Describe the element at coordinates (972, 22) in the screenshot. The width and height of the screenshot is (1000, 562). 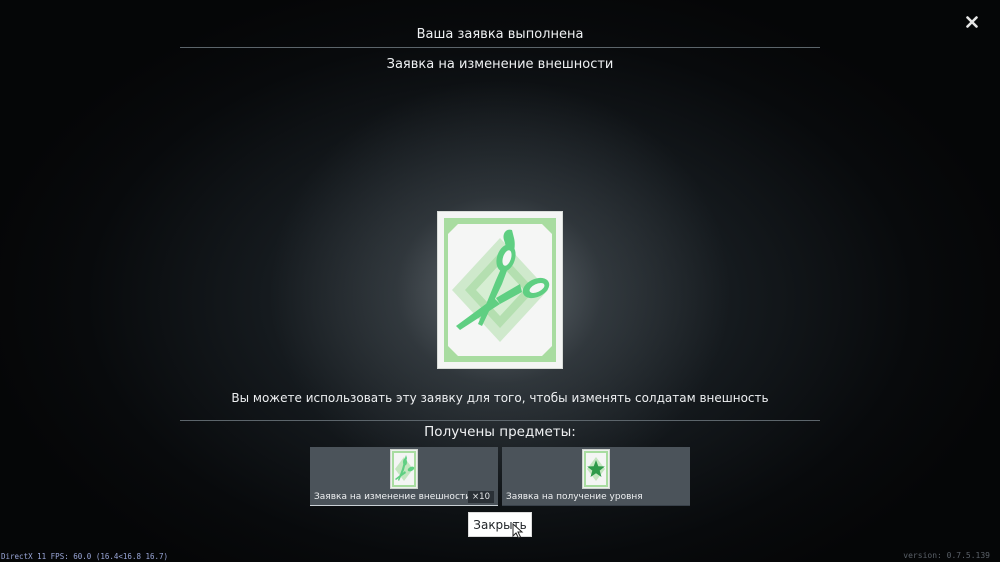
I see `close-icon` at that location.